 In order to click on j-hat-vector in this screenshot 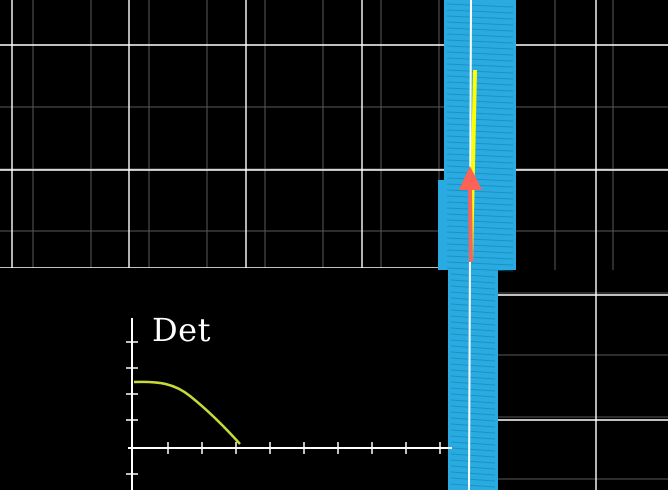, I will do `click(470, 225)`.